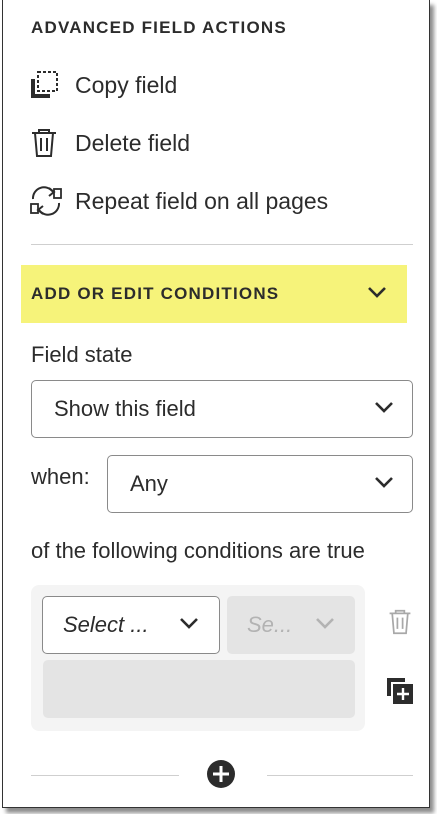 This screenshot has width=437, height=814. I want to click on section-divider, so click(222, 244).